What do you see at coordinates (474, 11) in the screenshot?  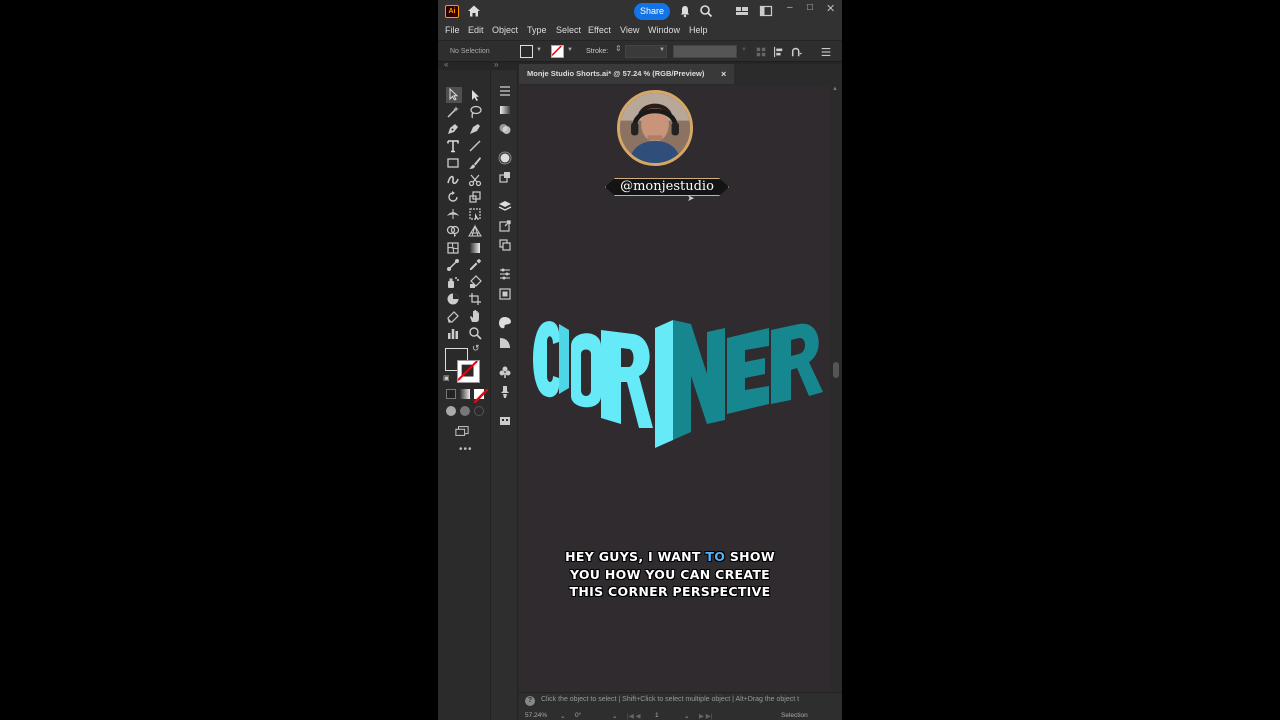 I see `home-icon` at bounding box center [474, 11].